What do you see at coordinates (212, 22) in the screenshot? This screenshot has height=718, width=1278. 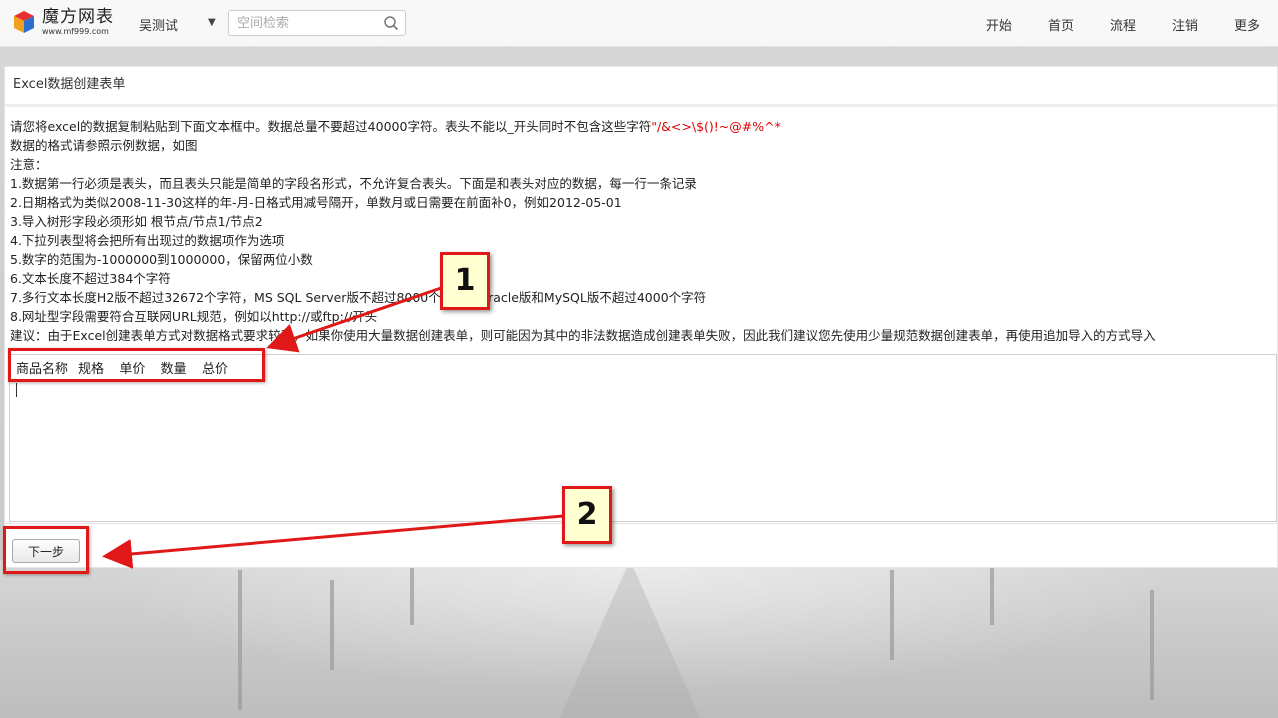 I see `chevron-down-icon: ▼` at bounding box center [212, 22].